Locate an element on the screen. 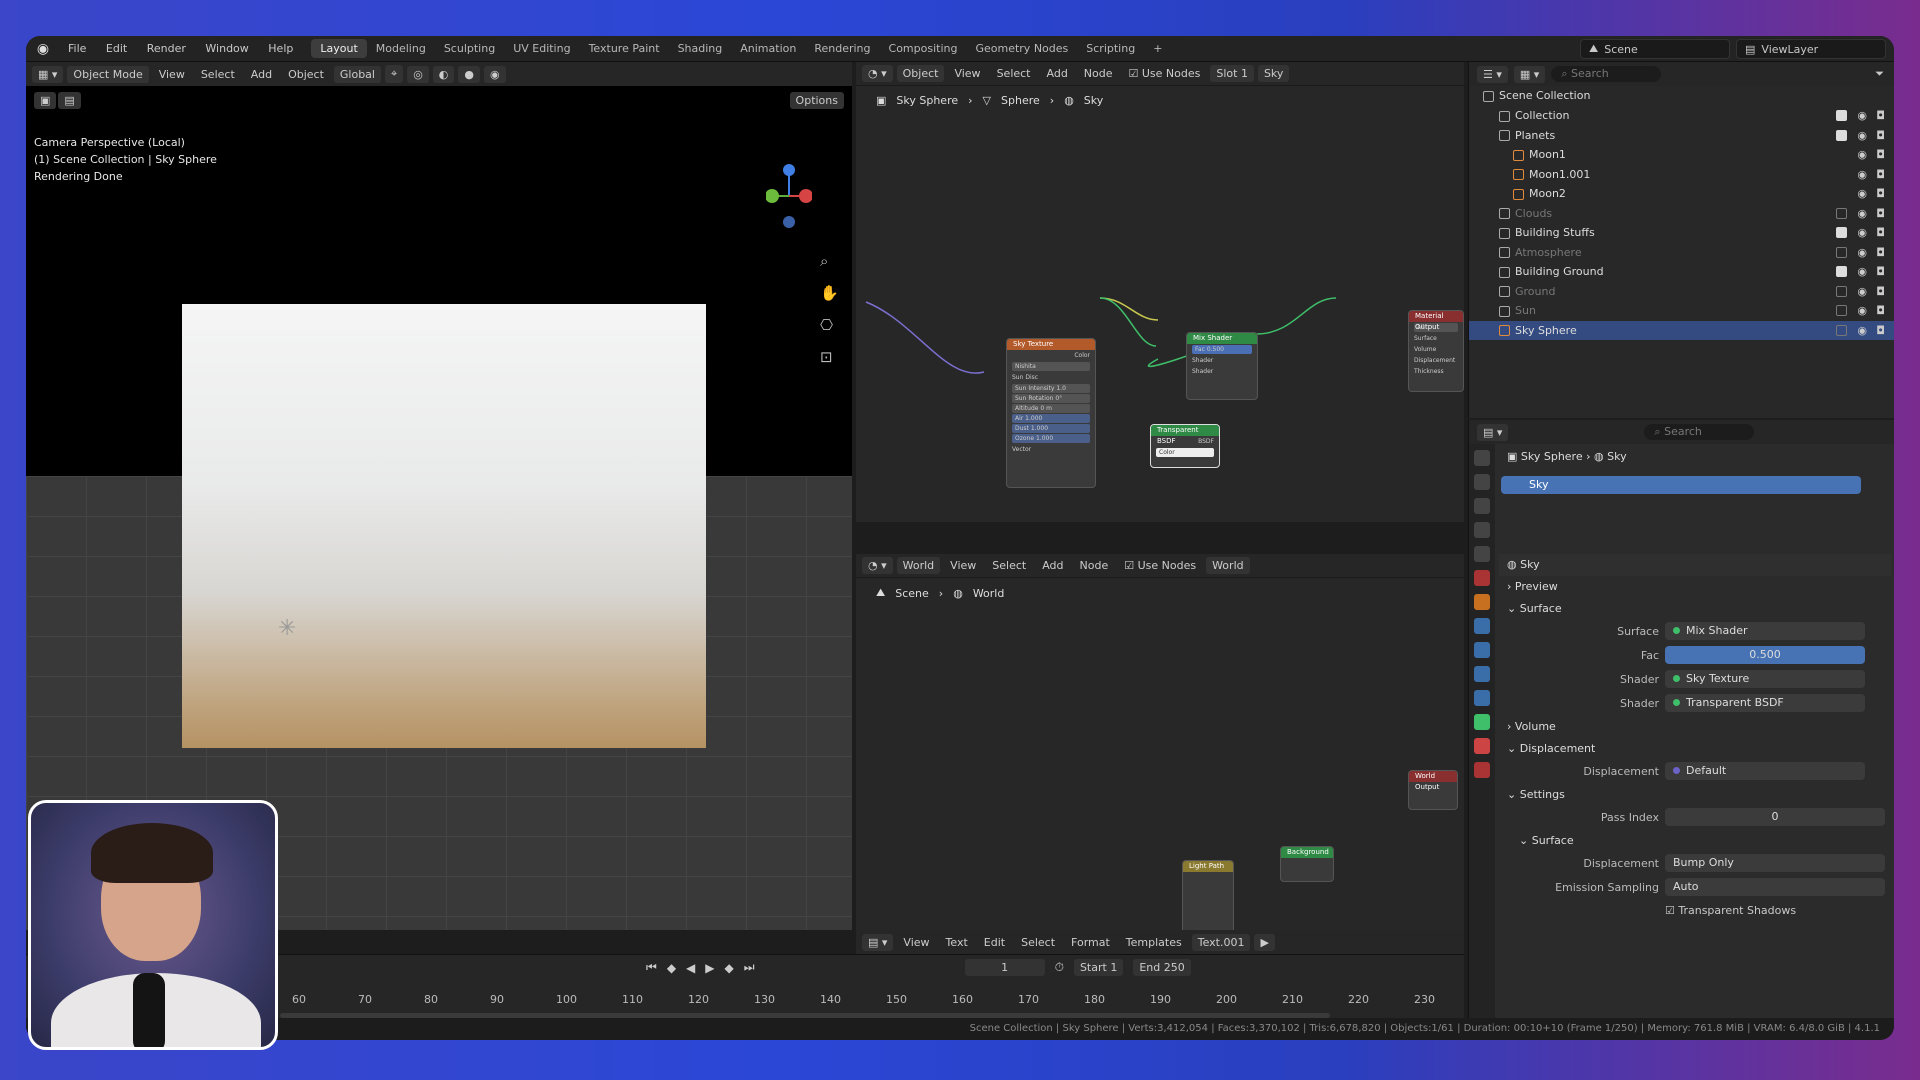  navigation-gizmo is located at coordinates (789, 212).